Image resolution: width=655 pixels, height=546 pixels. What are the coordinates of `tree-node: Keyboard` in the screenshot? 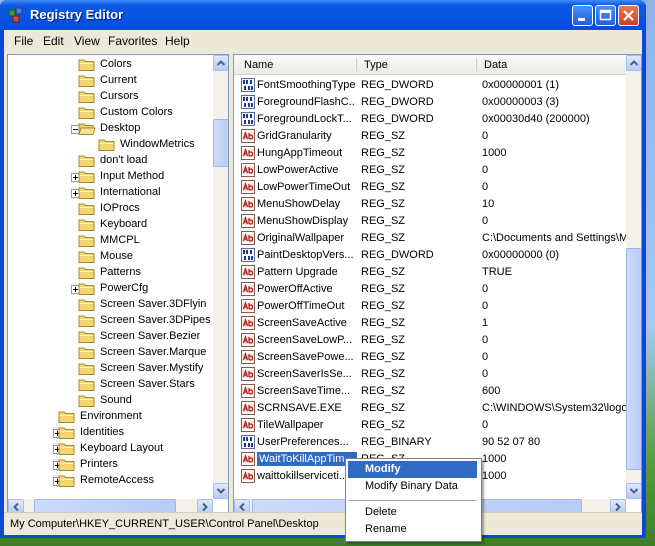 It's located at (110, 225).